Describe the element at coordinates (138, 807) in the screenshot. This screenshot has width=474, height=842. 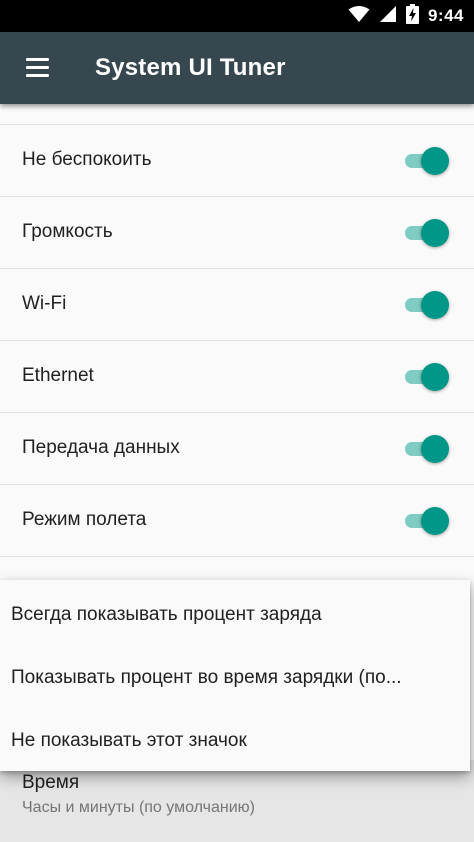
I see `time-setting-summary: Часы и минуты (по умолчанию)` at that location.